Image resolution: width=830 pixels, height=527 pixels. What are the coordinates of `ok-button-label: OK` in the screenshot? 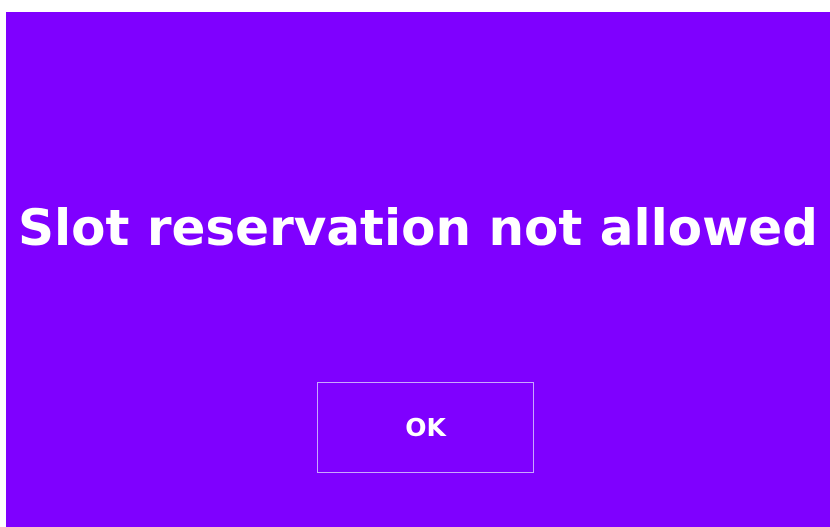 It's located at (425, 427).